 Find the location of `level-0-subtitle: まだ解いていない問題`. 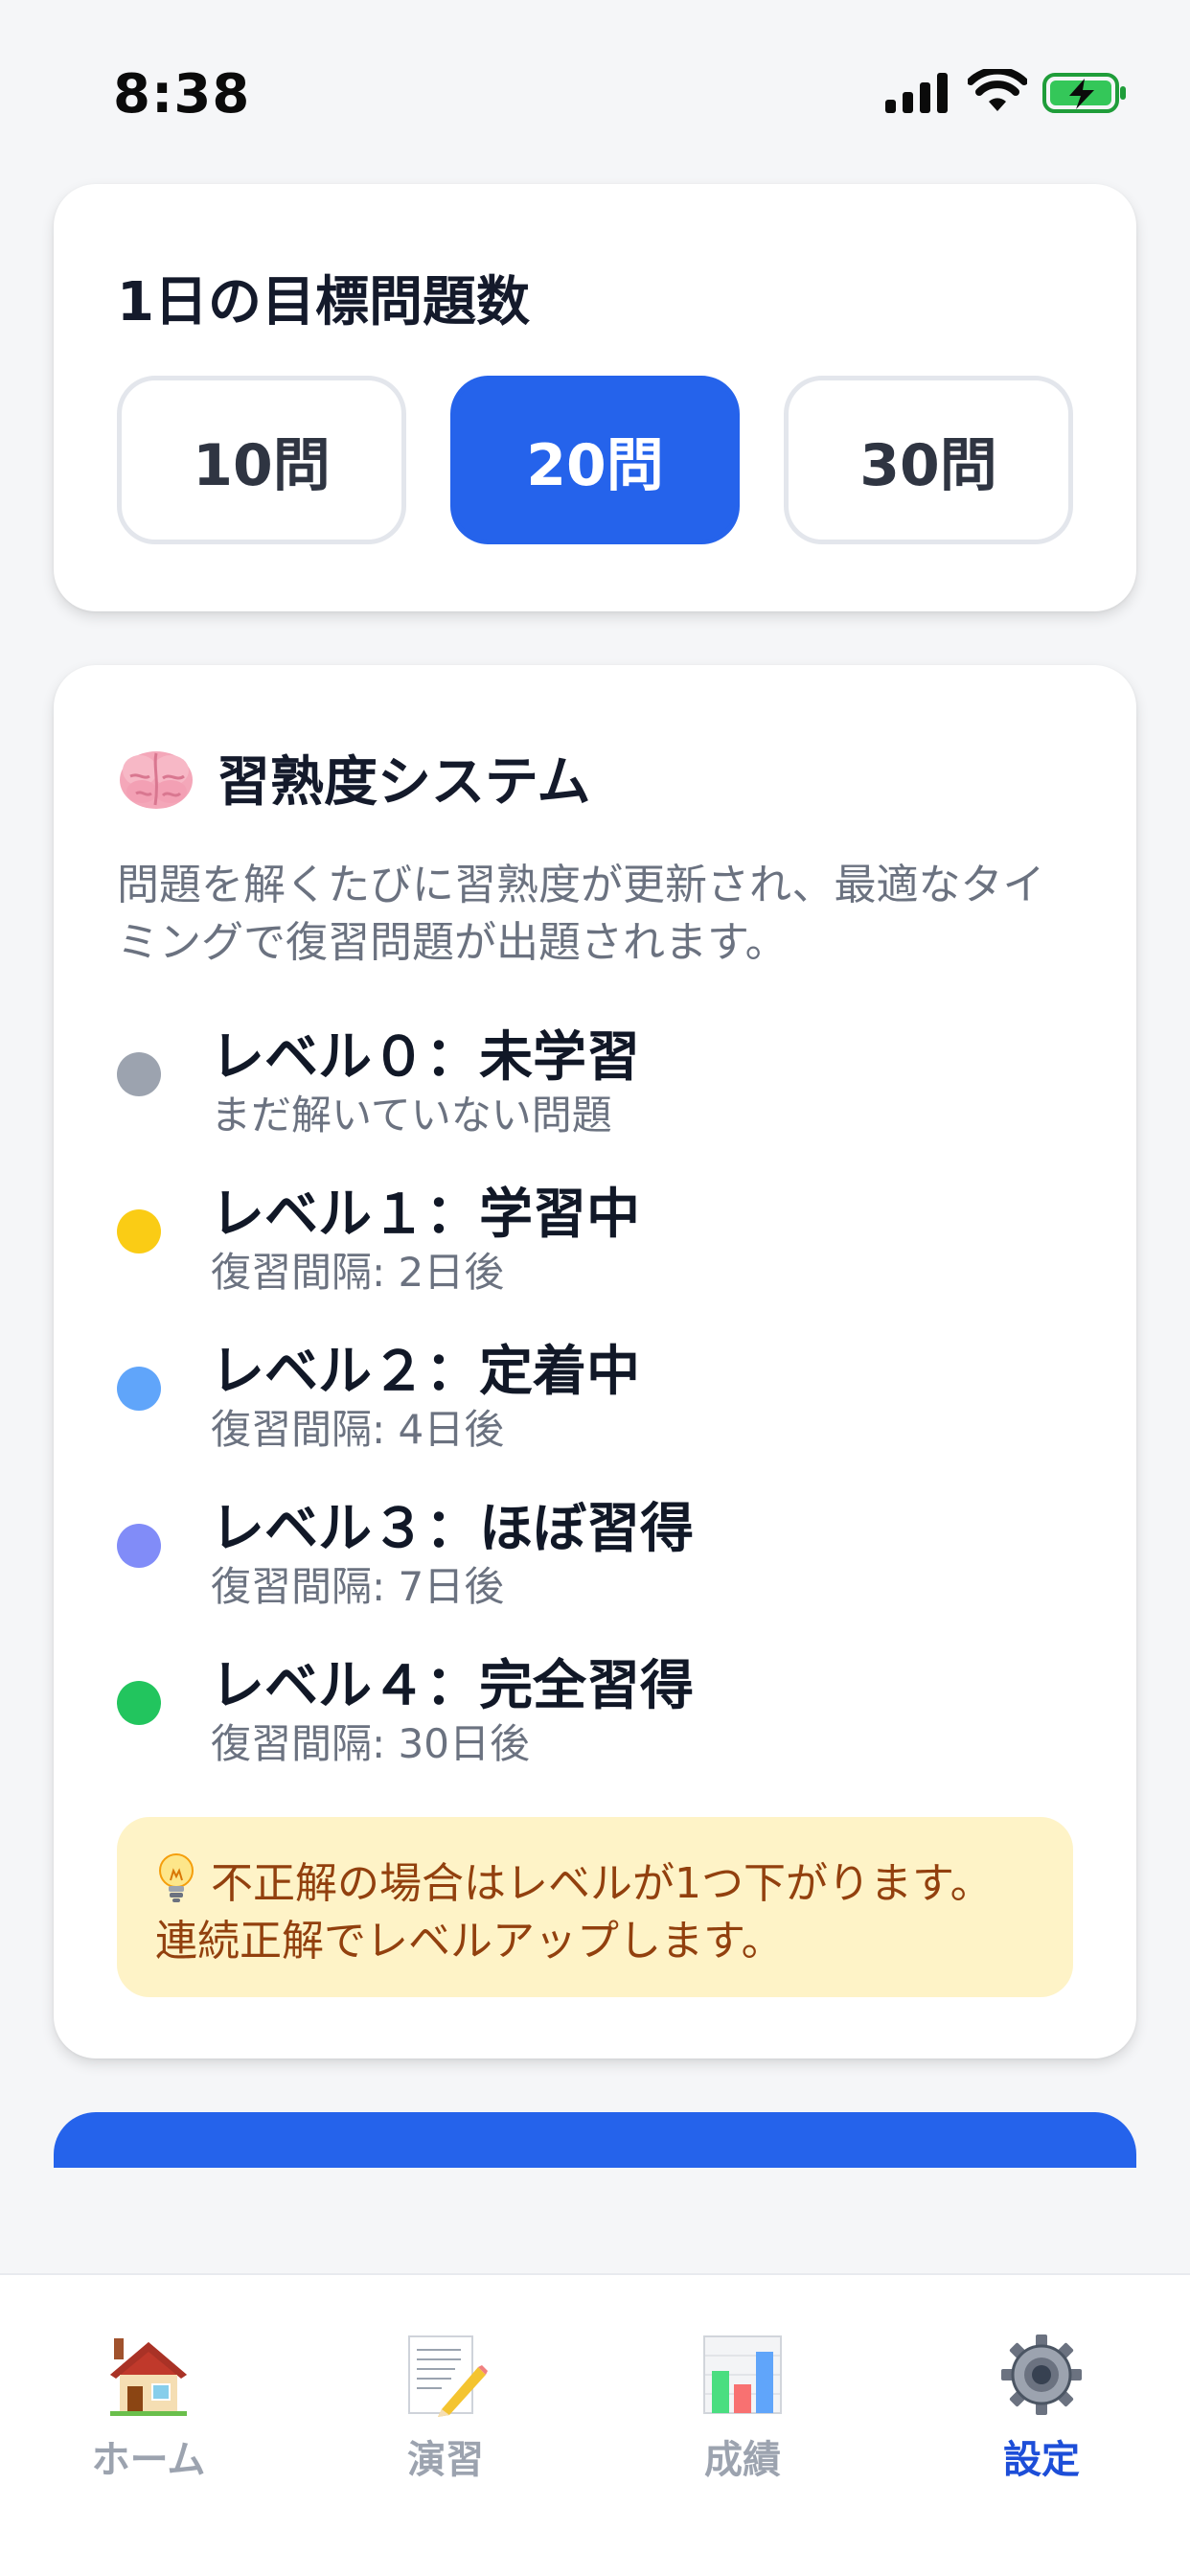

level-0-subtitle: まだ解いていない問題 is located at coordinates (412, 1115).